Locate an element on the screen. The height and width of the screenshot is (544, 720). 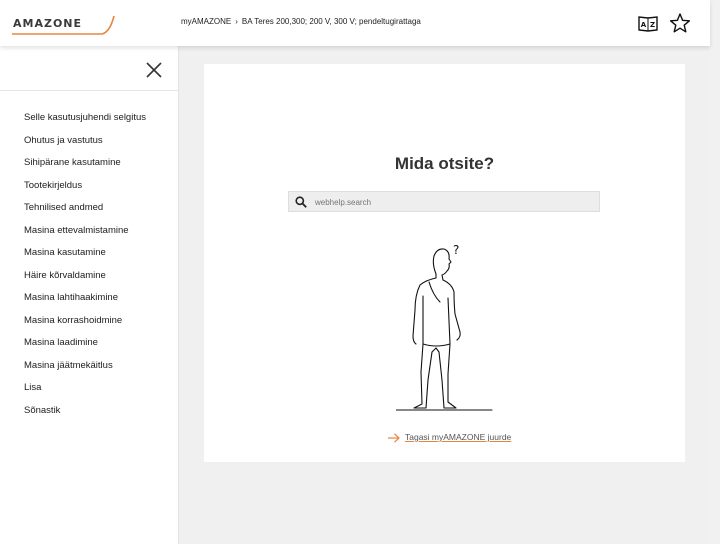
sidebar-item-sonastik: Sõnastik is located at coordinates (85, 416).